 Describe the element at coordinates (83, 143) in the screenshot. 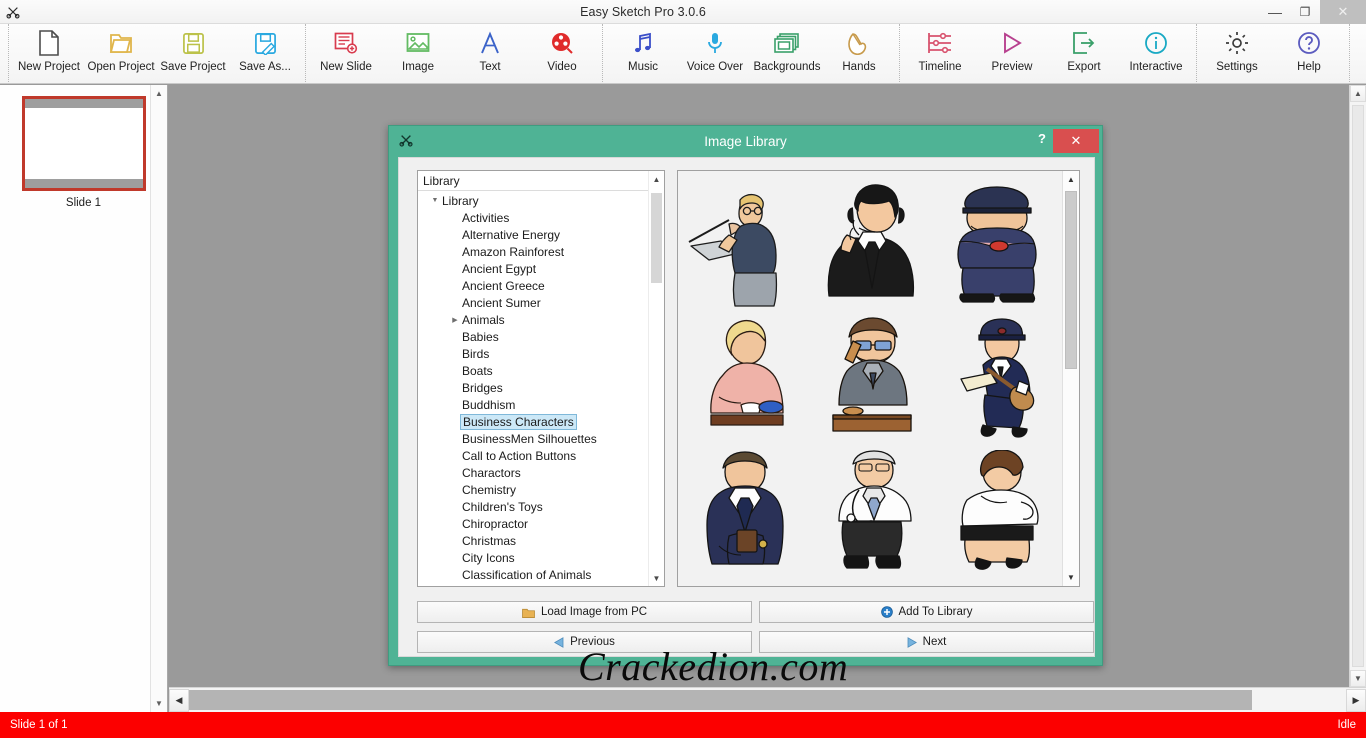

I see `slide-thumbnail` at that location.